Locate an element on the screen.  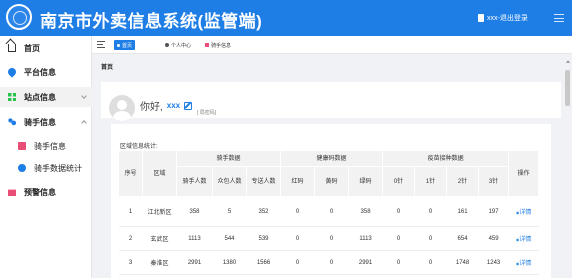
sidebar-item-label: 站点信息 is located at coordinates (40, 97).